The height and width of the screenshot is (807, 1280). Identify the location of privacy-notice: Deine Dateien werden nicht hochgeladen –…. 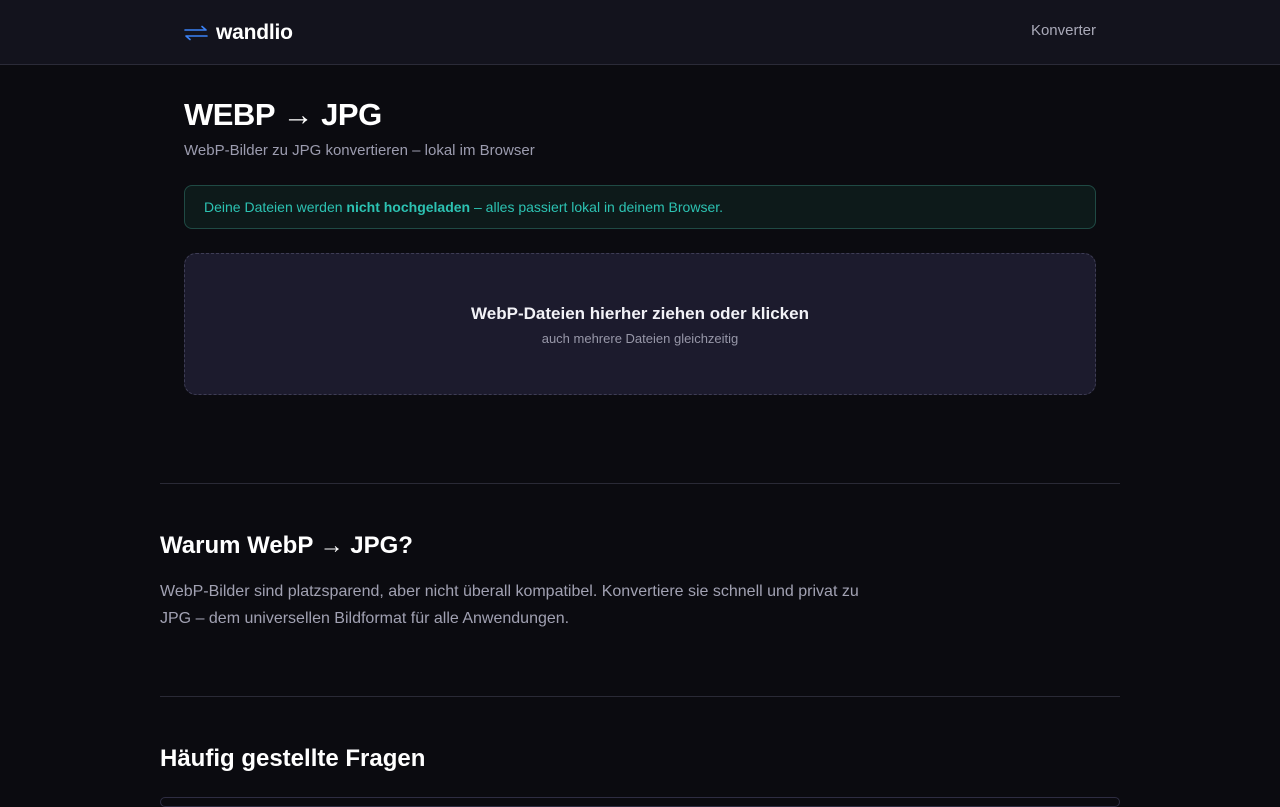
(640, 207).